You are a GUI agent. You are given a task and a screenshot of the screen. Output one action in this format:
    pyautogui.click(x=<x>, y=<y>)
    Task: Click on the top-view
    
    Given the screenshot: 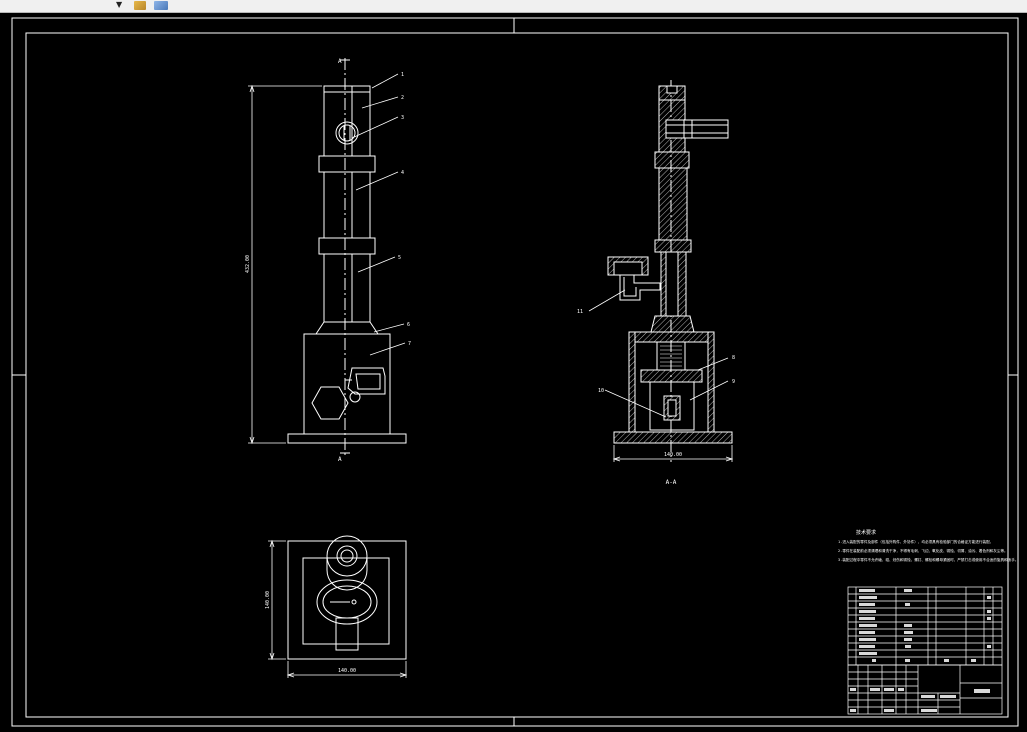 What is the action you would take?
    pyautogui.click(x=347, y=597)
    